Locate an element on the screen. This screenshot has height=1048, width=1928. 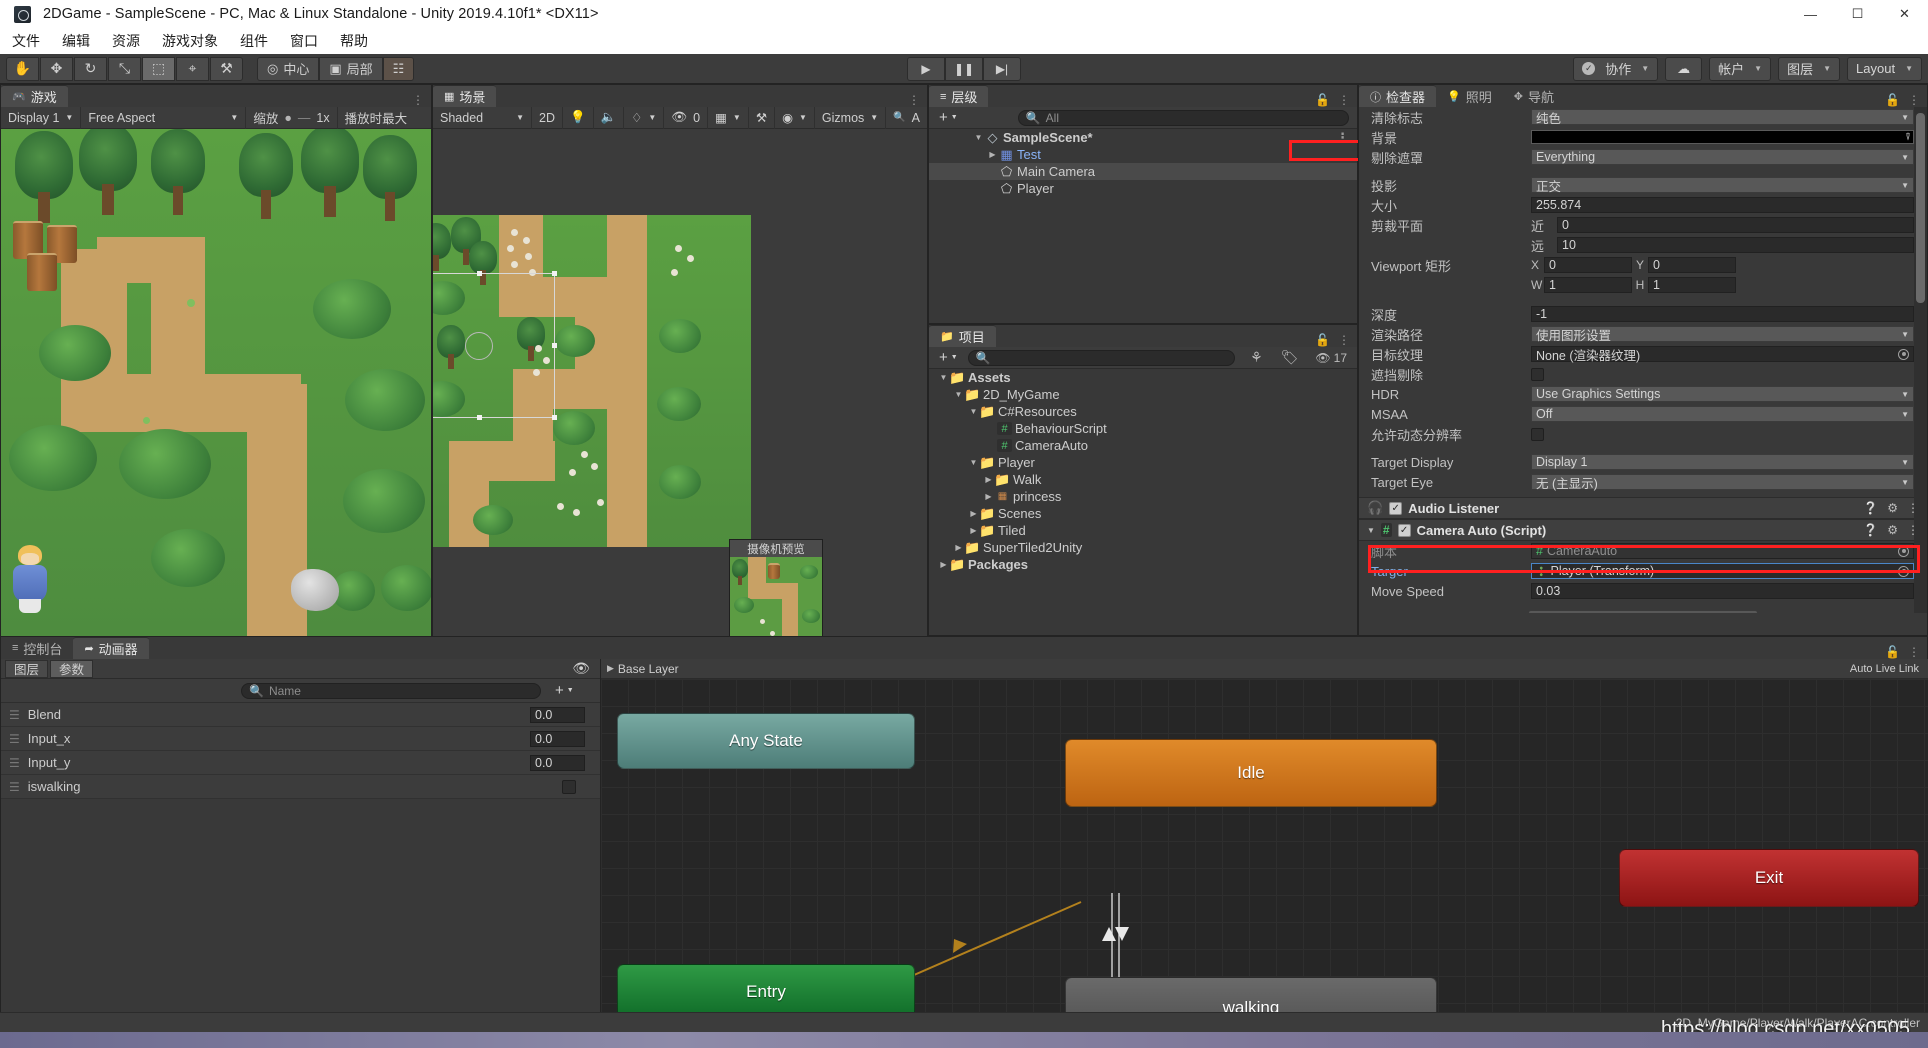
hand-tool-icon: ✋ is located at coordinates (22, 68).